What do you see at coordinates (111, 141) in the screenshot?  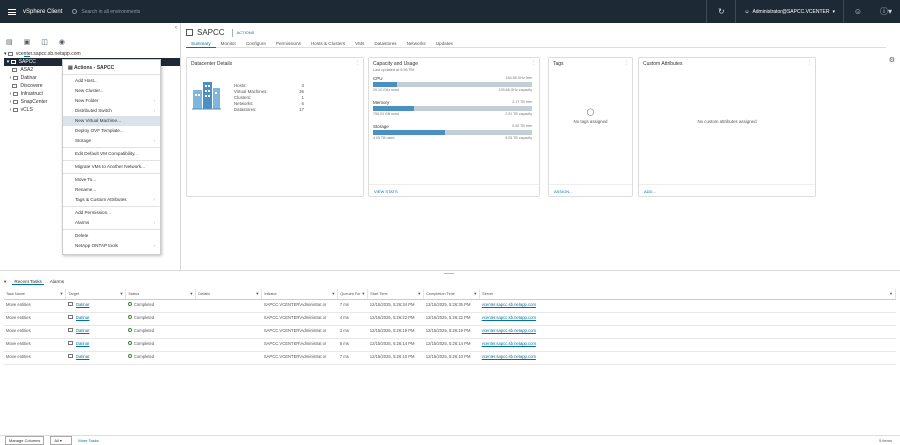 I see `menu-item-storage: Storage ›` at bounding box center [111, 141].